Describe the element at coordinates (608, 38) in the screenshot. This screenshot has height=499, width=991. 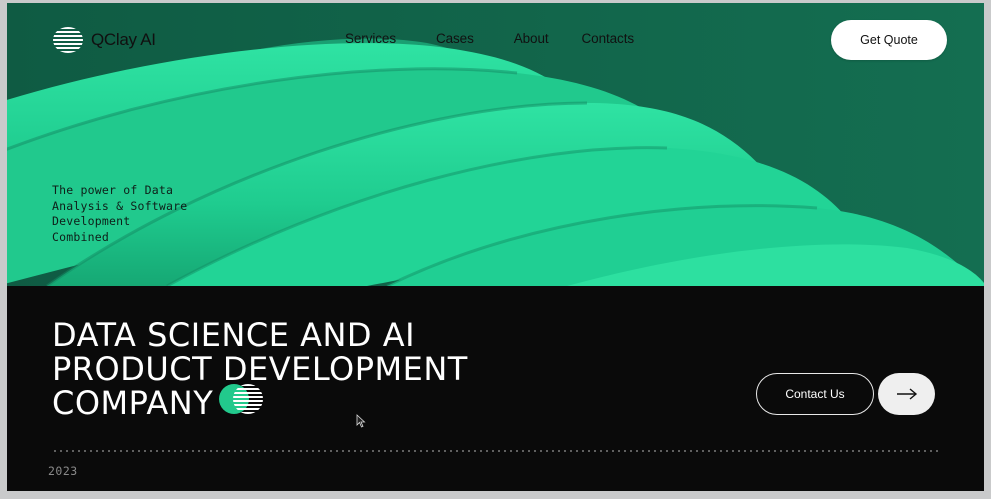
I see `nav-item-contacts: Contacts` at that location.